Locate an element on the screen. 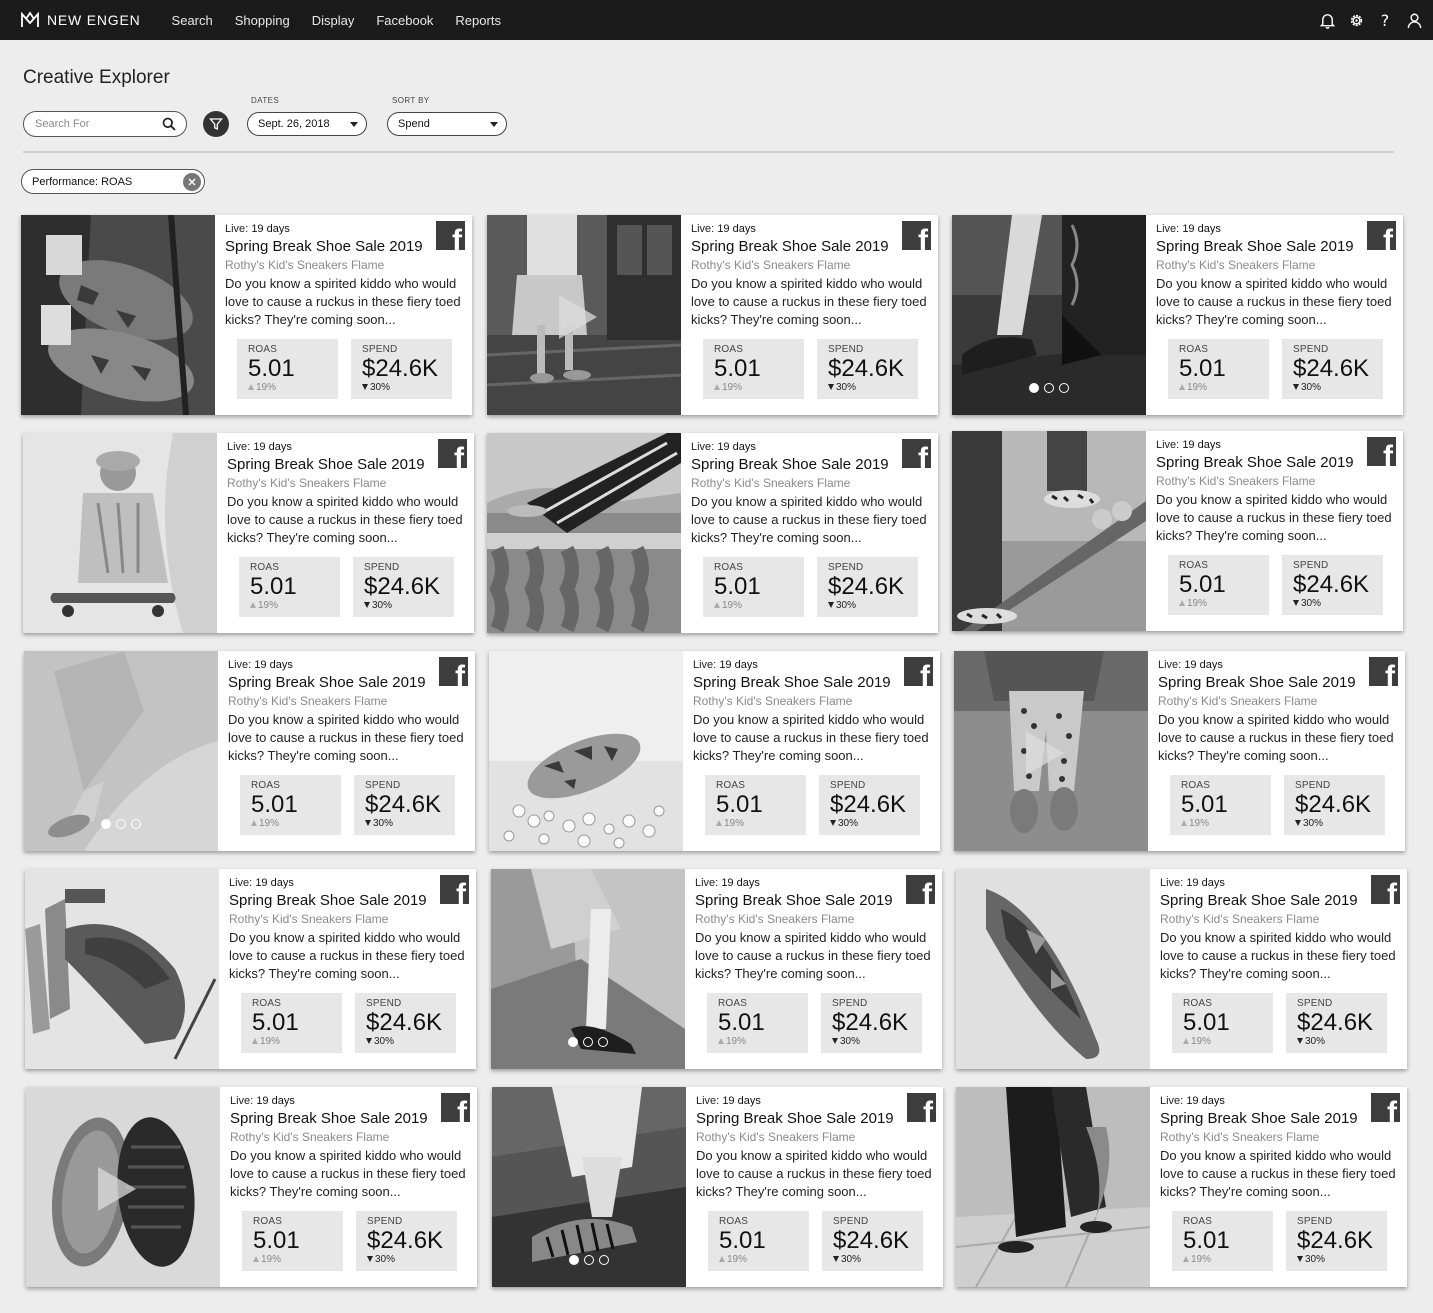 This screenshot has height=1313, width=1433. live-label: Live: is located at coordinates (240, 665).